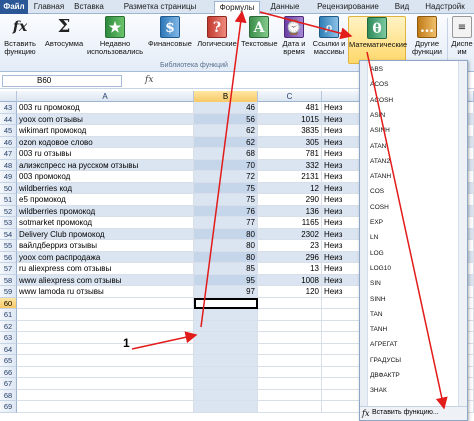 This screenshot has width=474, height=421. Describe the element at coordinates (64, 40) in the screenshot. I see `autosum-button: Σ Автосумма` at that location.